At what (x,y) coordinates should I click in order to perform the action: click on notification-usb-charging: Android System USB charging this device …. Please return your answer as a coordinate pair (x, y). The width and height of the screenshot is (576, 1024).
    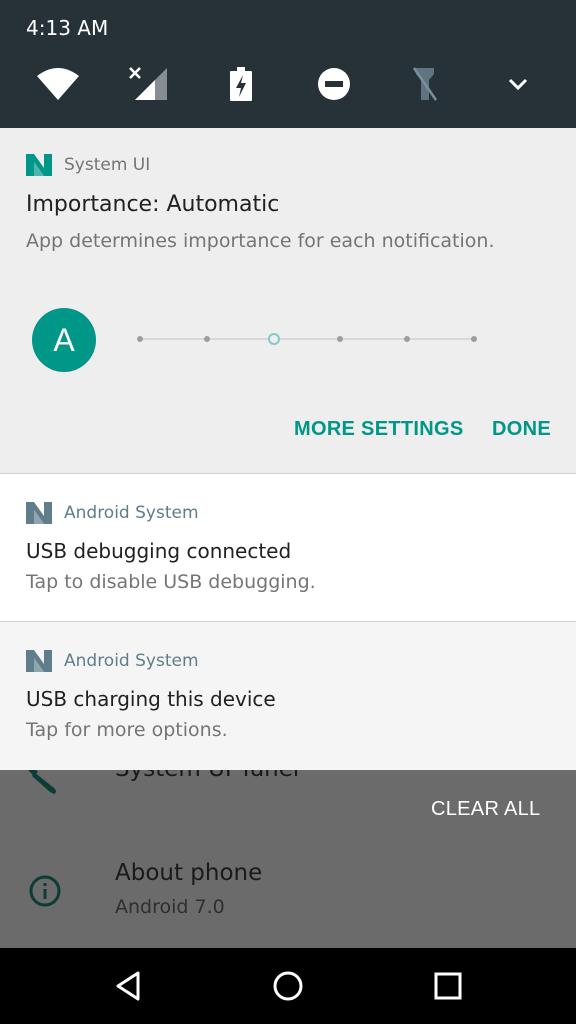
    Looking at the image, I should click on (288, 696).